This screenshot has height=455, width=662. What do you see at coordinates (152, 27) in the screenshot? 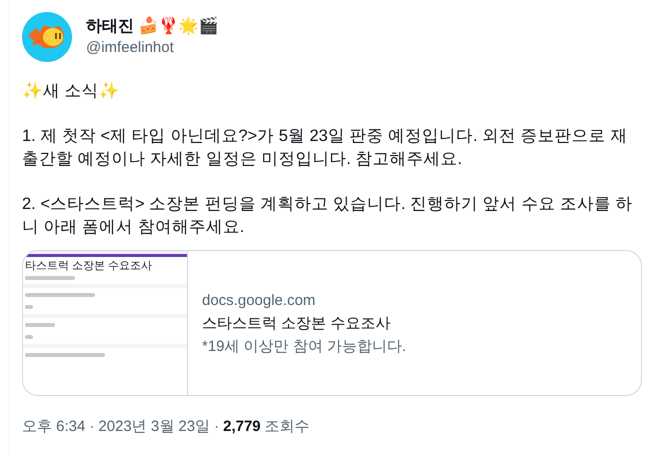
I see `author-name: 하태진 🍰🦞🌟🎬` at bounding box center [152, 27].